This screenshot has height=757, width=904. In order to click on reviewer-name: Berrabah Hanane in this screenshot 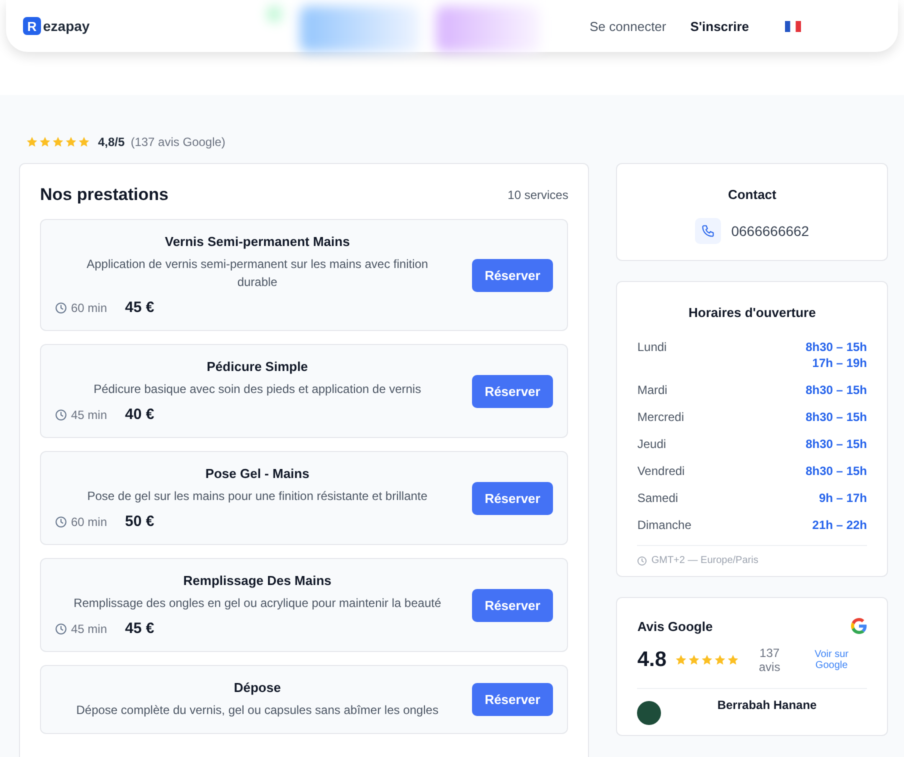, I will do `click(767, 705)`.